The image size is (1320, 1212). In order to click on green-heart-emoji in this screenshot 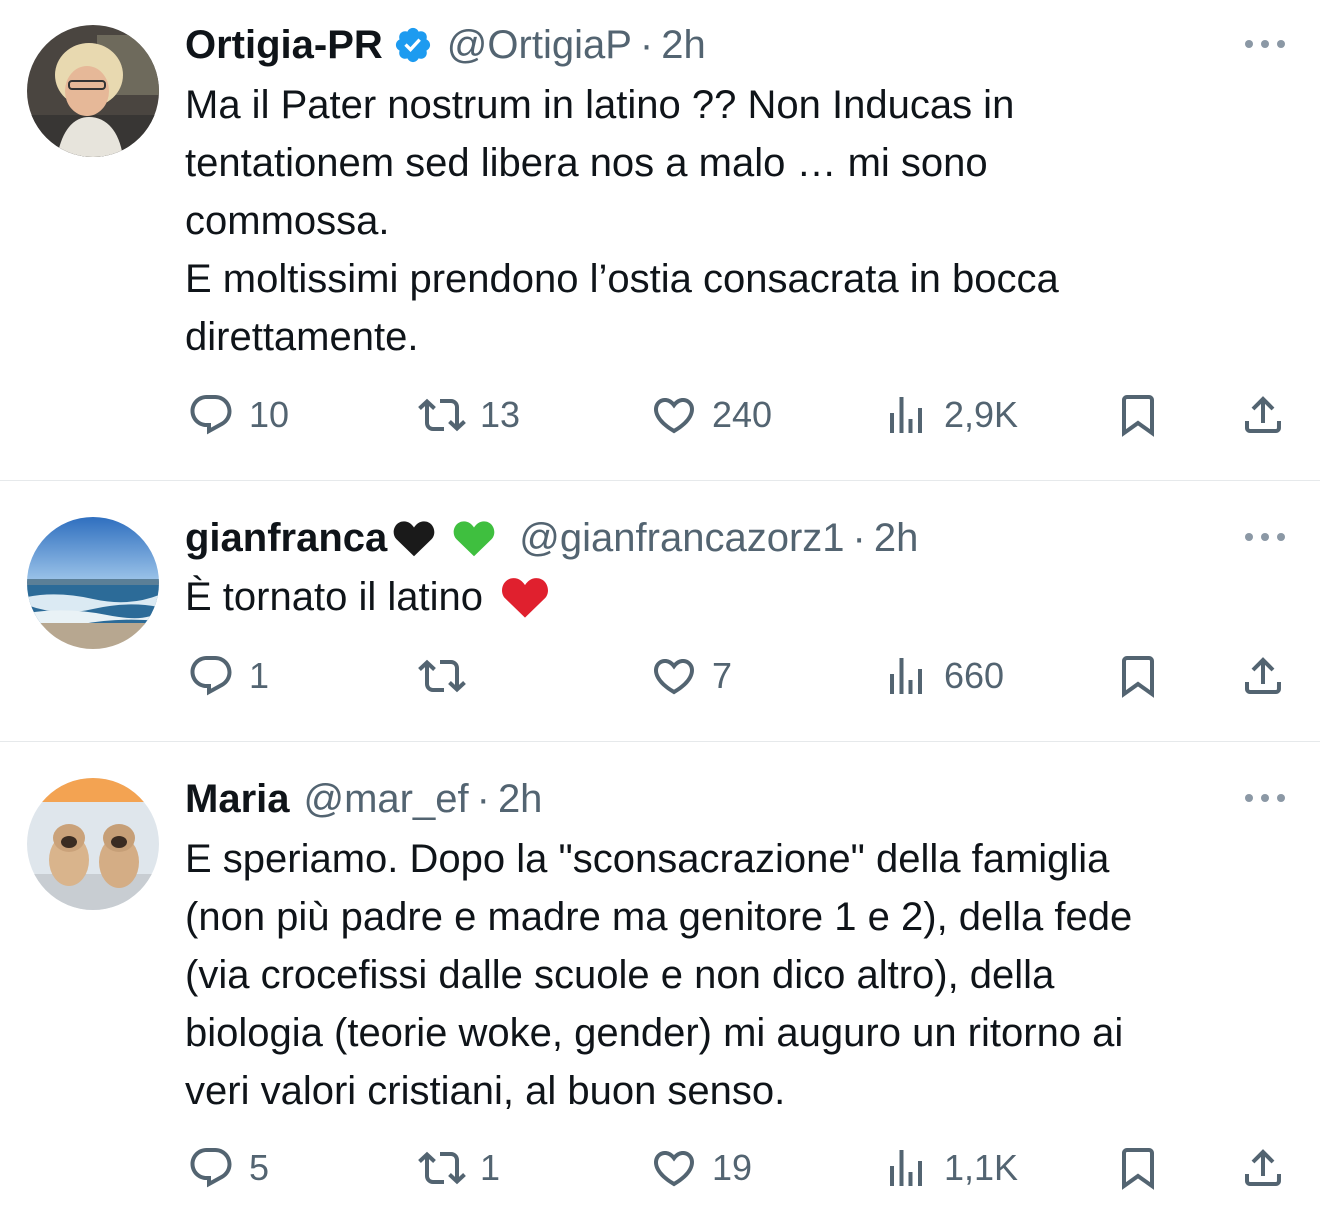, I will do `click(474, 538)`.